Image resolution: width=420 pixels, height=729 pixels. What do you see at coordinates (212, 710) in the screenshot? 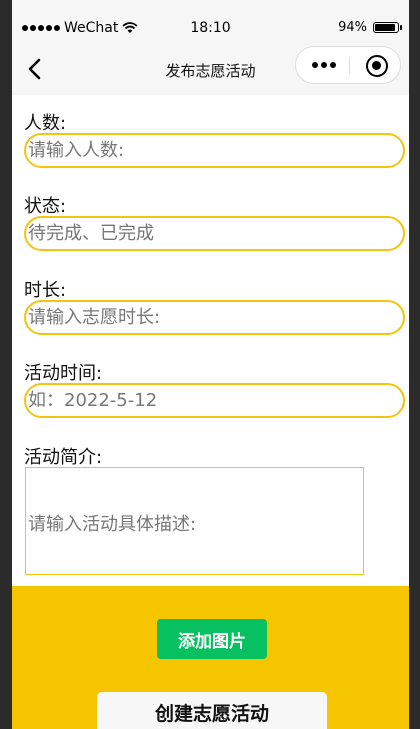
I see `create-activity-button: 创建志愿活动` at bounding box center [212, 710].